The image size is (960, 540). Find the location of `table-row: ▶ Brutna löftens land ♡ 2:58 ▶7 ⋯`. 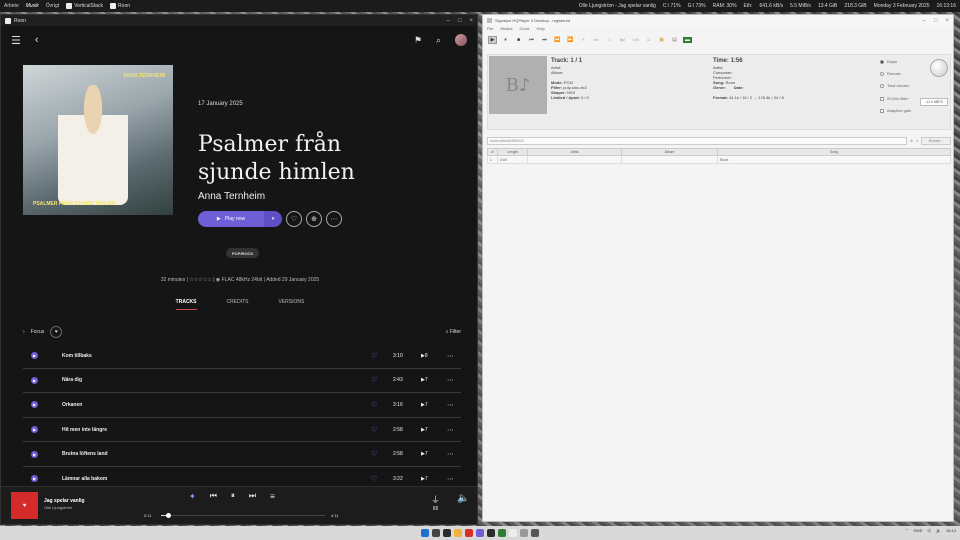

table-row: ▶ Brutna löftens land ♡ 2:58 ▶7 ⋯ is located at coordinates (242, 454).